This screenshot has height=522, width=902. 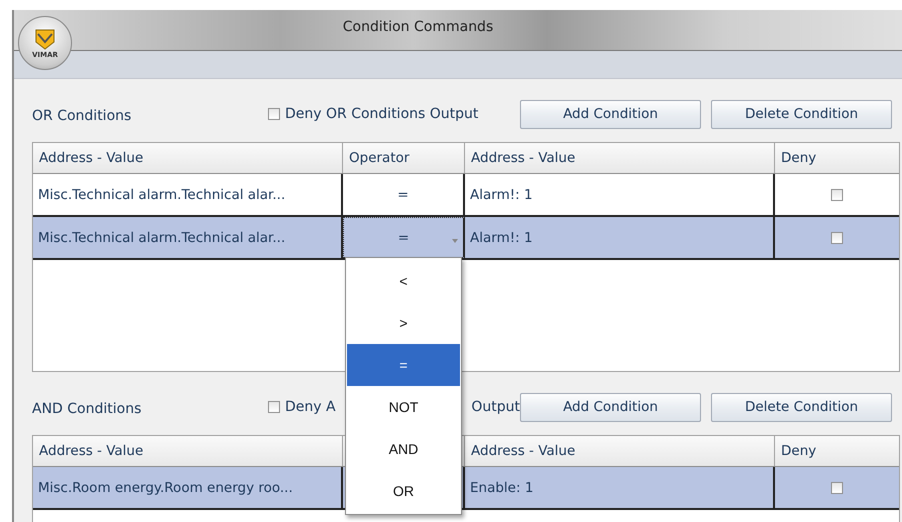 I want to click on checkbox-label: Deny A, so click(x=310, y=407).